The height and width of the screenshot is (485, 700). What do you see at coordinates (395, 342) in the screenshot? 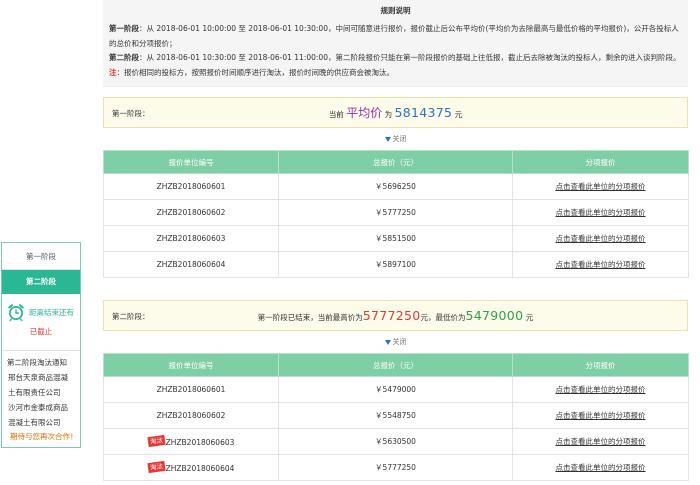
I see `stage2-toggle: 关闭` at bounding box center [395, 342].